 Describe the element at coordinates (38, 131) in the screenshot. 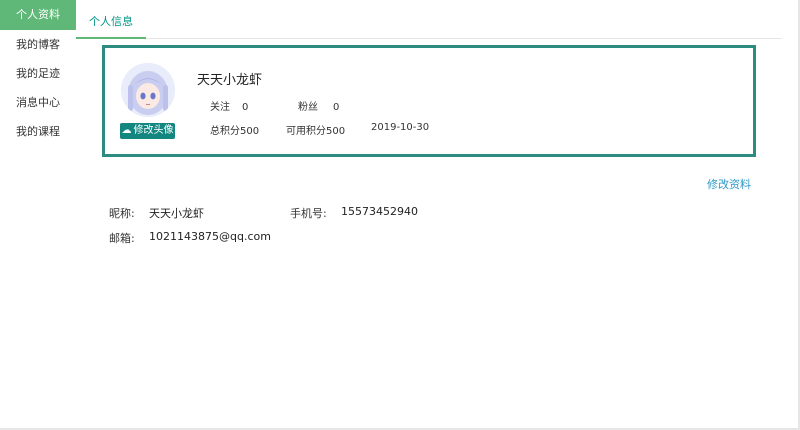

I see `sidebar-item-courses: 我的课程` at that location.